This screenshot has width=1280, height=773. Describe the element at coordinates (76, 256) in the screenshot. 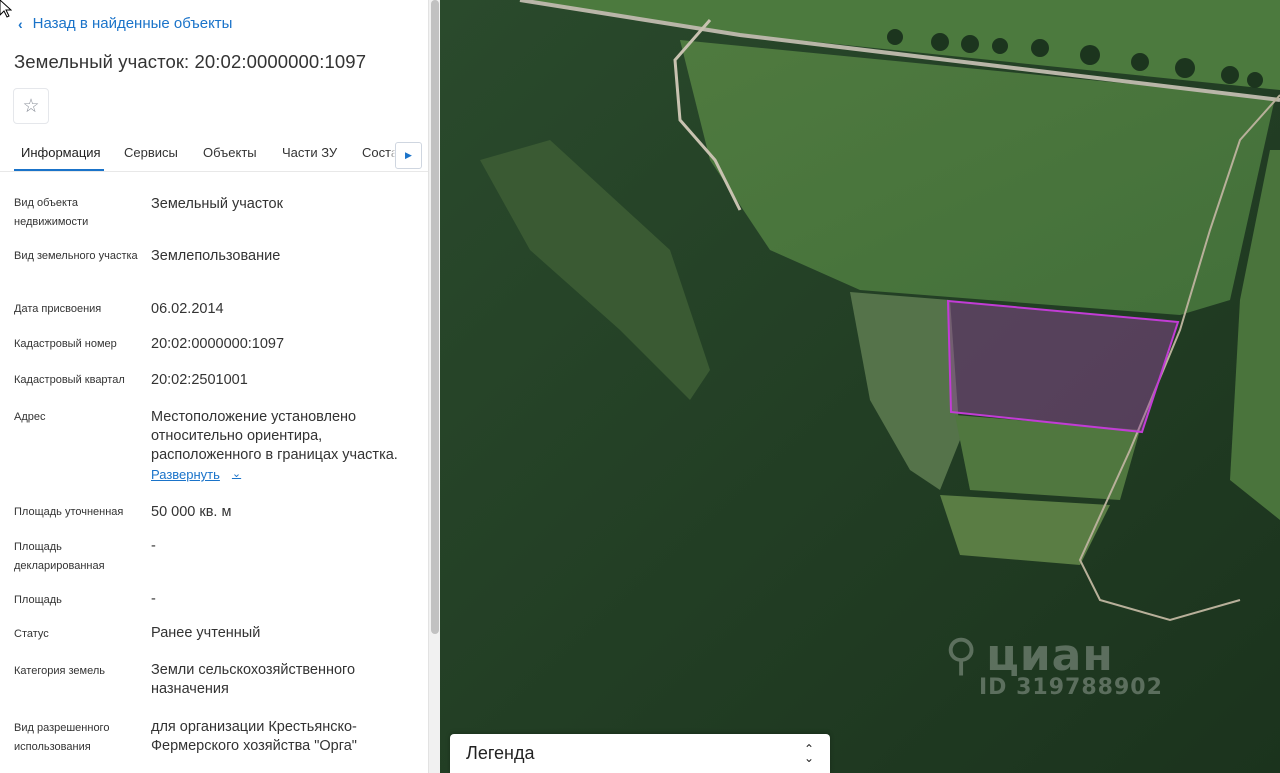

I see `field-label: Вид земельного участка` at that location.